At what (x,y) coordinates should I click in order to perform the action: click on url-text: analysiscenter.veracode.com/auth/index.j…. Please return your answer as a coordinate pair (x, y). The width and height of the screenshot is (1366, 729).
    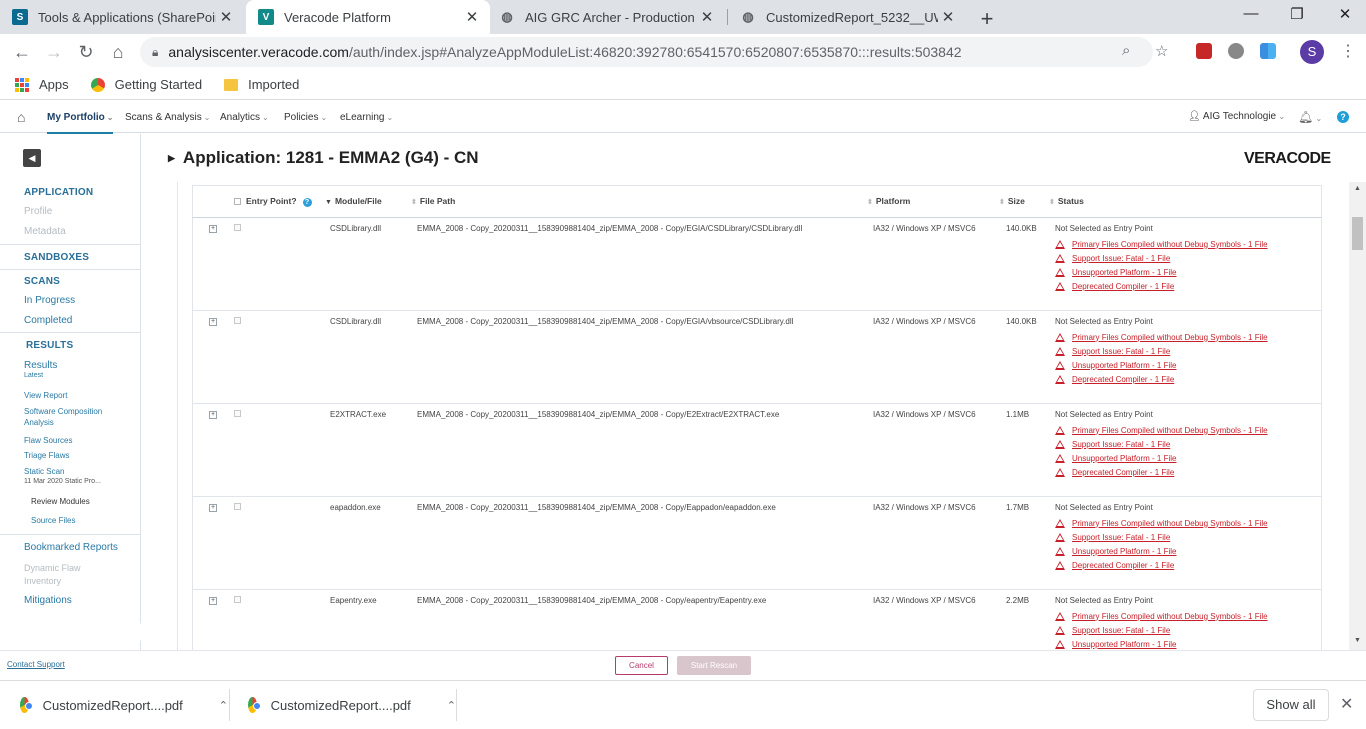
    Looking at the image, I should click on (564, 52).